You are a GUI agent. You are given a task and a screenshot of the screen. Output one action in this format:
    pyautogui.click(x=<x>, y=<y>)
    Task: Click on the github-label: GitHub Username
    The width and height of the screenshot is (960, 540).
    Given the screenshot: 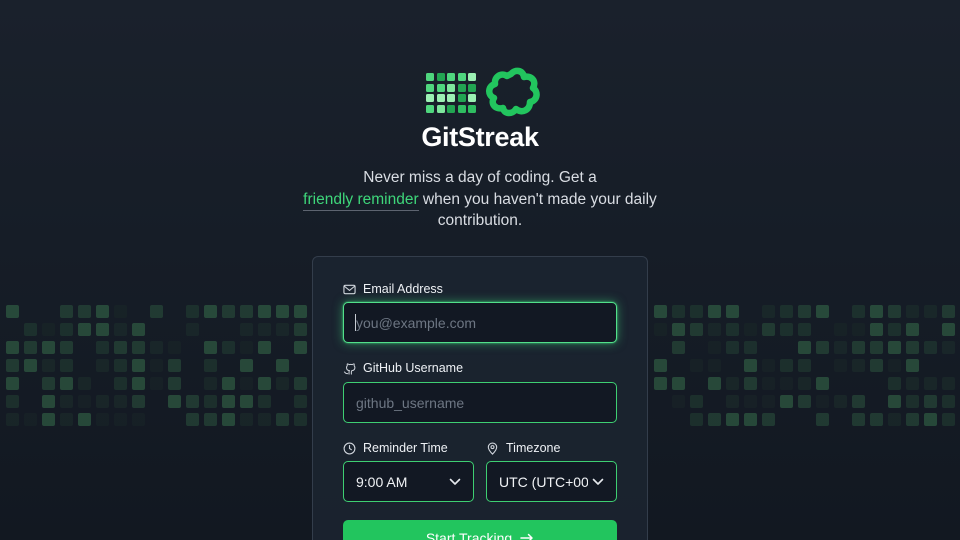 What is the action you would take?
    pyautogui.click(x=403, y=368)
    